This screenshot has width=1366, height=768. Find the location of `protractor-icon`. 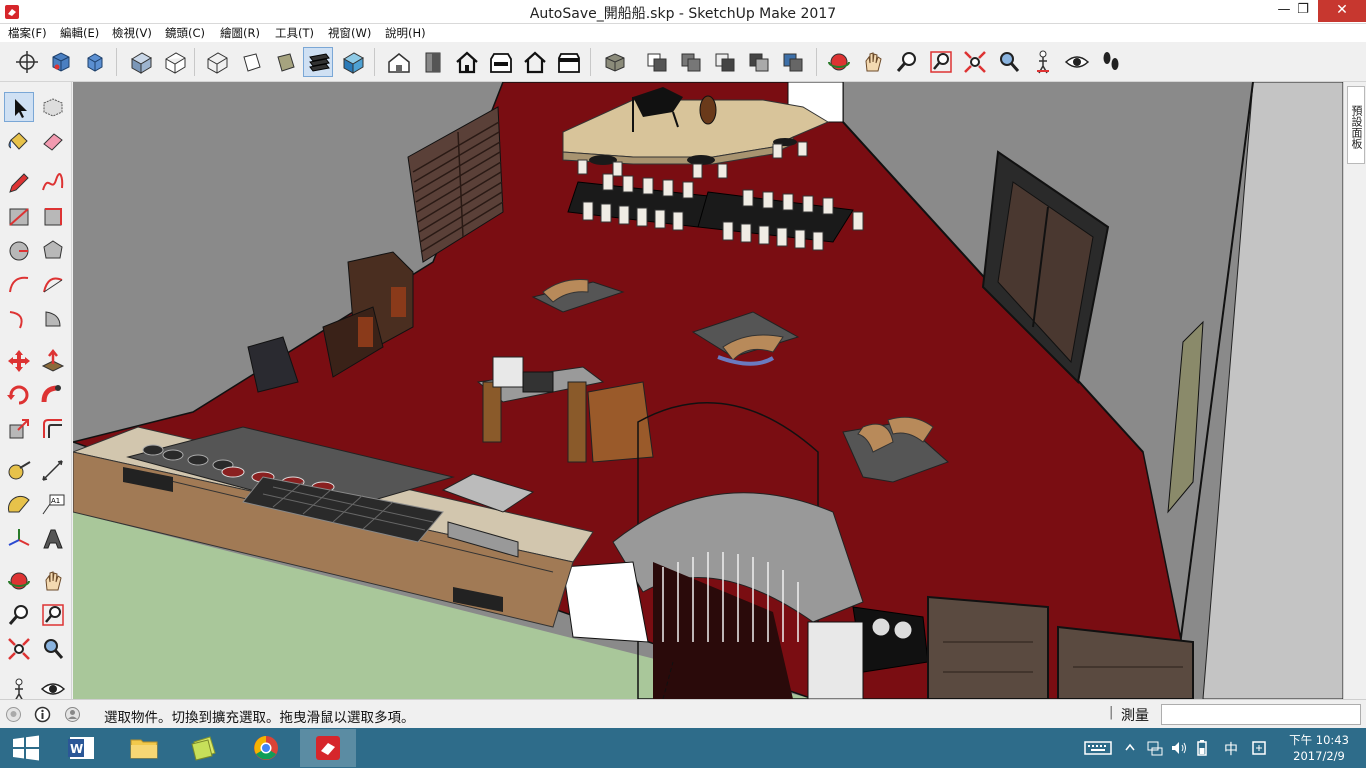

protractor-icon is located at coordinates (19, 505).